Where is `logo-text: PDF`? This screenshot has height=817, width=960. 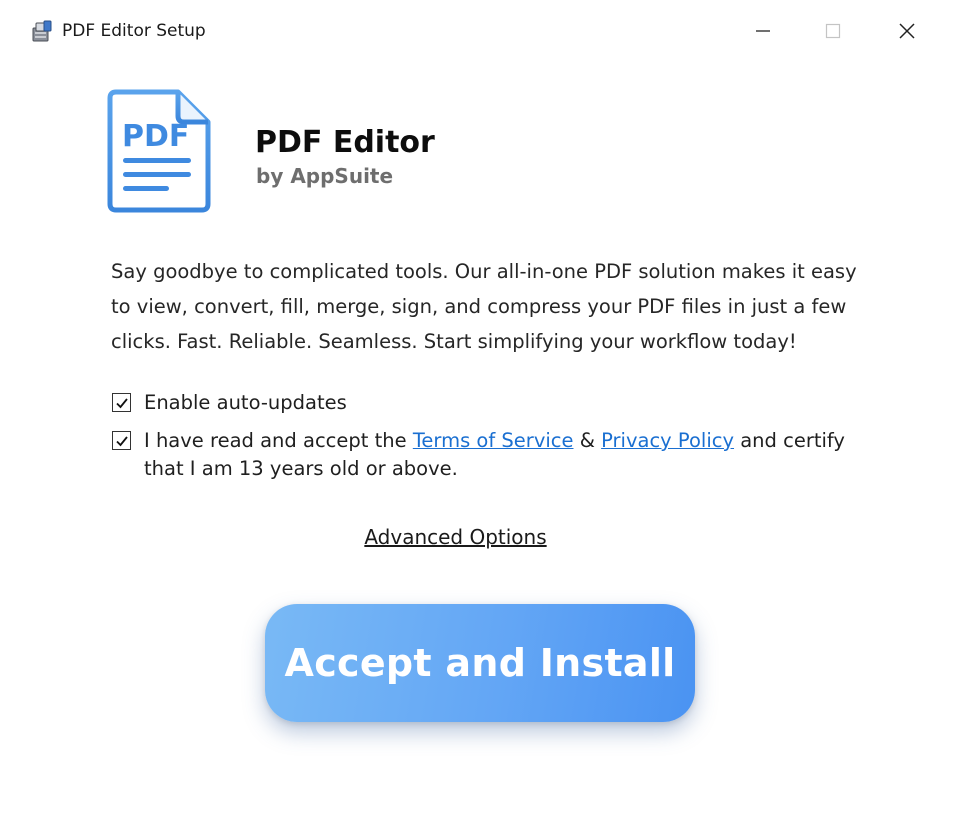
logo-text: PDF is located at coordinates (155, 136).